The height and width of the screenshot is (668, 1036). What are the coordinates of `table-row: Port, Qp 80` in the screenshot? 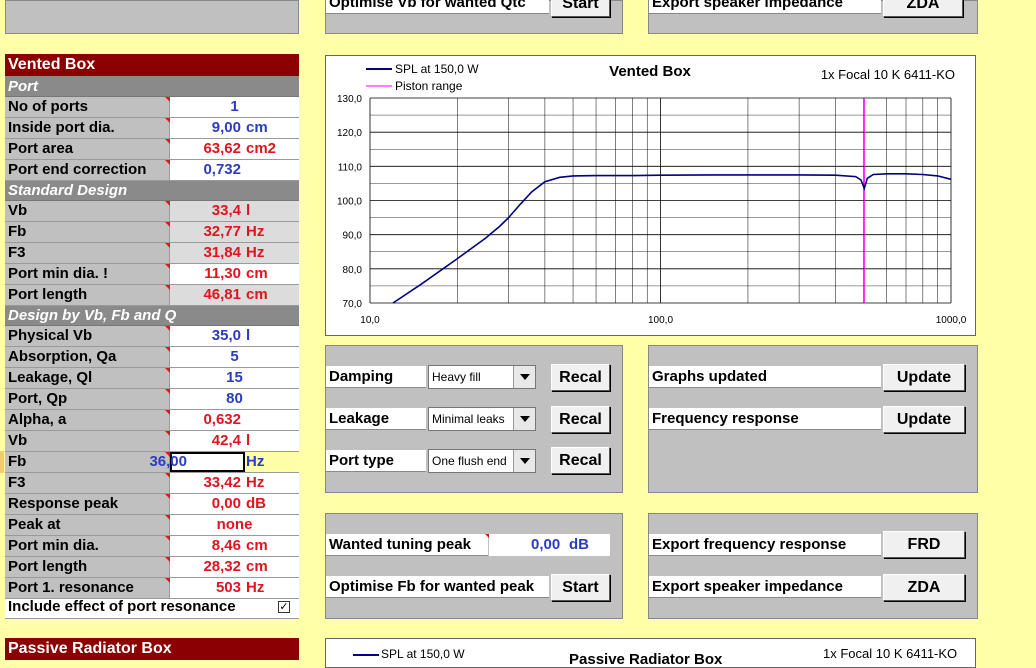 It's located at (152, 399).